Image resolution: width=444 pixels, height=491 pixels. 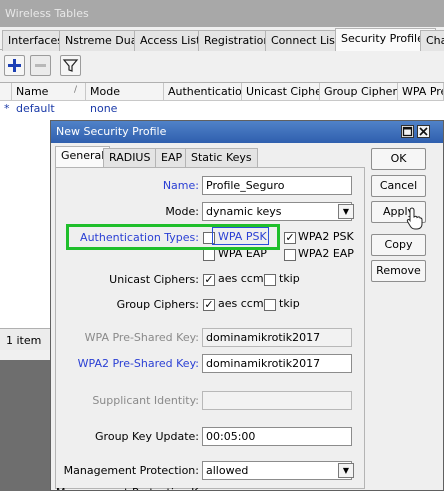 What do you see at coordinates (277, 470) in the screenshot?
I see `management-protection-select: allowed` at bounding box center [277, 470].